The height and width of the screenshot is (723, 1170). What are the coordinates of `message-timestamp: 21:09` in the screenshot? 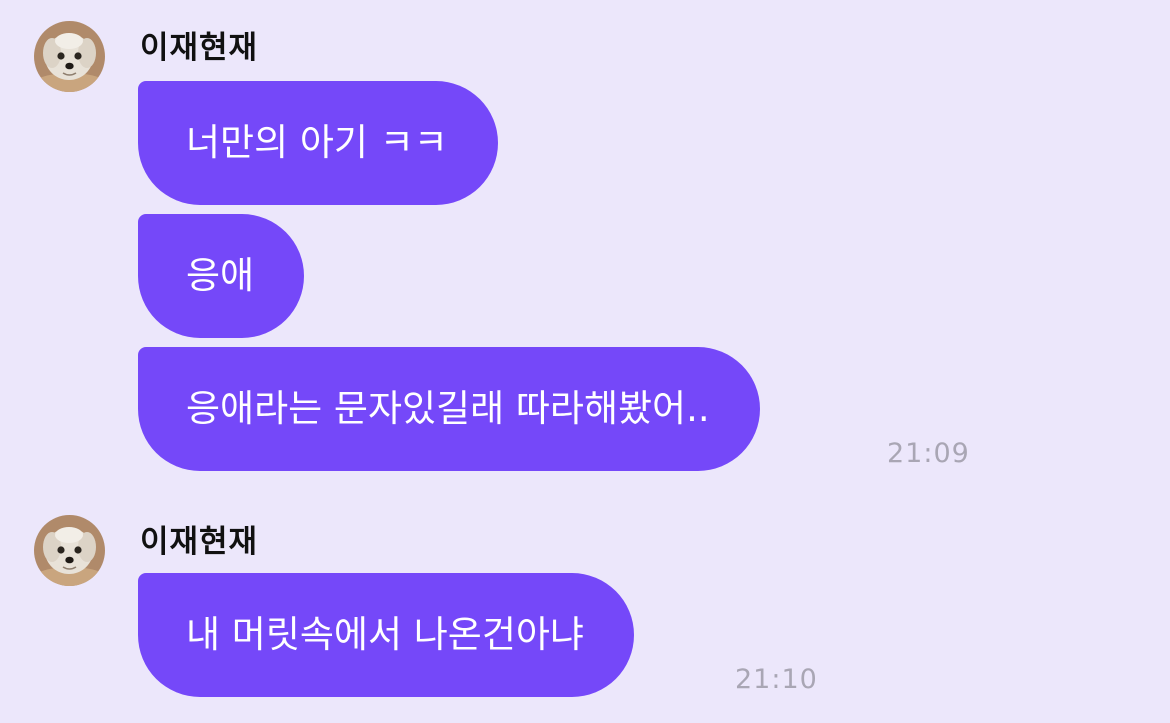 It's located at (928, 453).